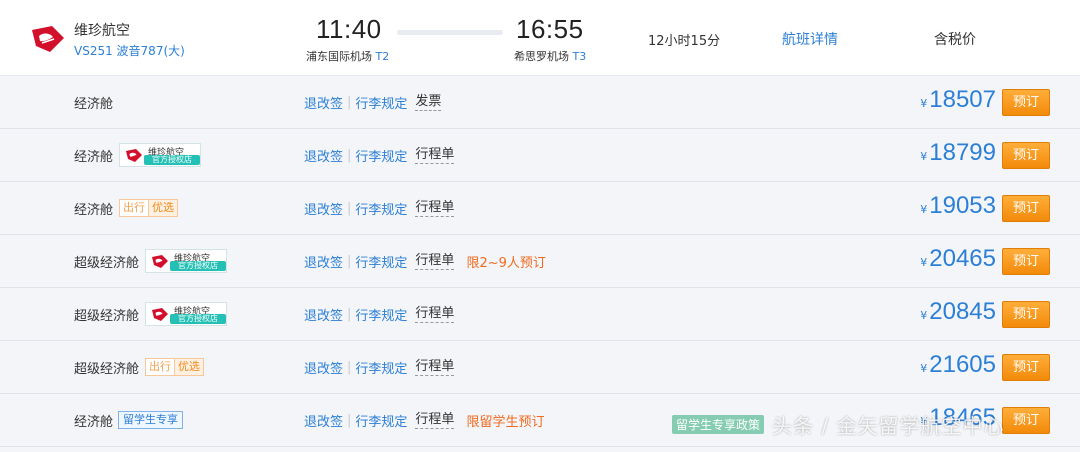 The width and height of the screenshot is (1080, 452). I want to click on airline-name: 维珍航空, so click(102, 31).